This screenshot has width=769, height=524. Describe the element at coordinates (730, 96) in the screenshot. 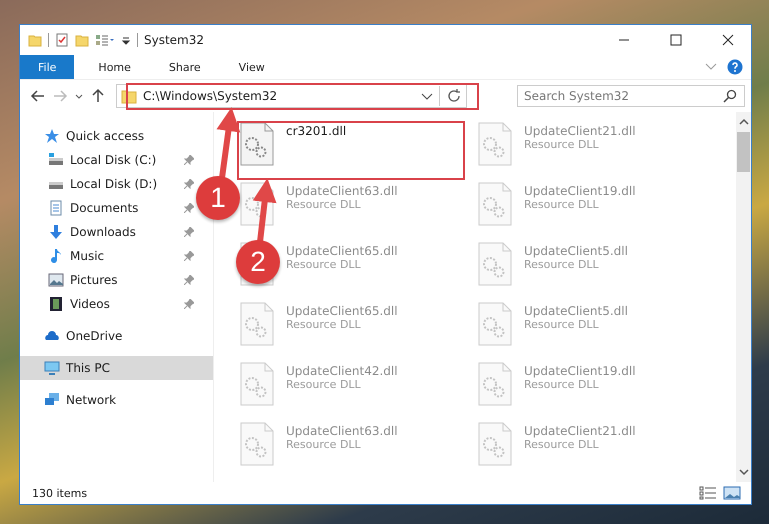

I see `search-icon` at that location.